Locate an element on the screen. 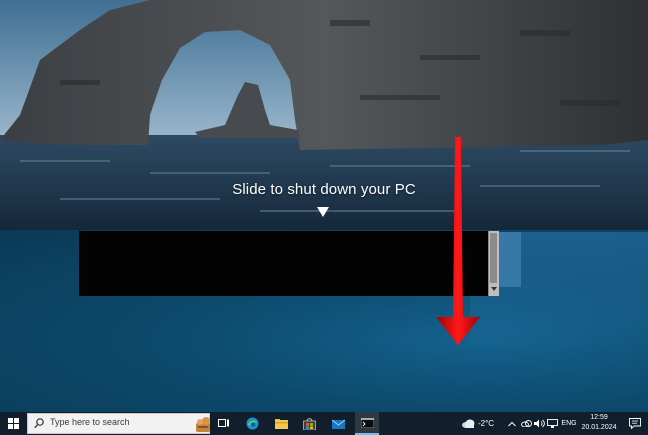  volume-tray-button is located at coordinates (539, 423).